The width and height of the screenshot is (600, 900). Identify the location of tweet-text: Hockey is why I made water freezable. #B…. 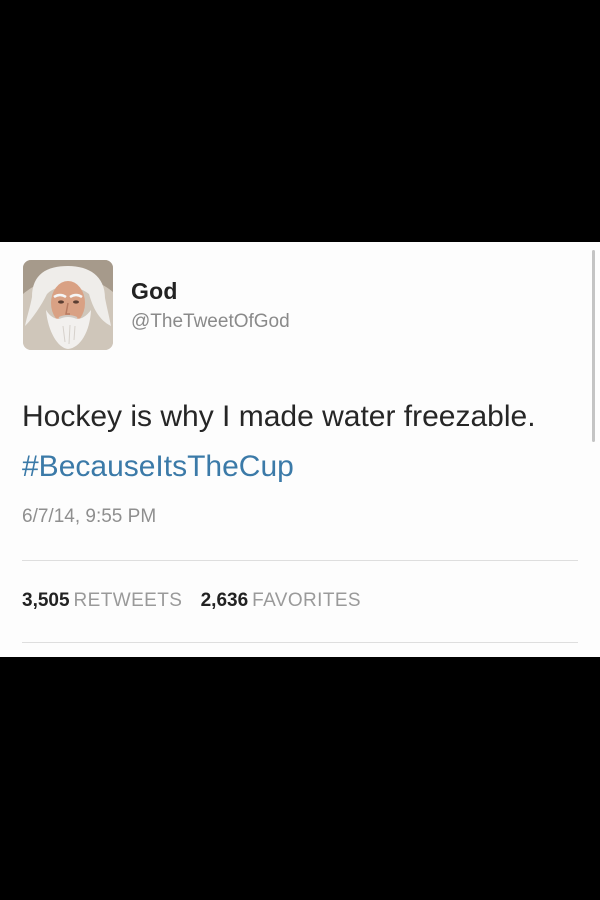
(302, 442).